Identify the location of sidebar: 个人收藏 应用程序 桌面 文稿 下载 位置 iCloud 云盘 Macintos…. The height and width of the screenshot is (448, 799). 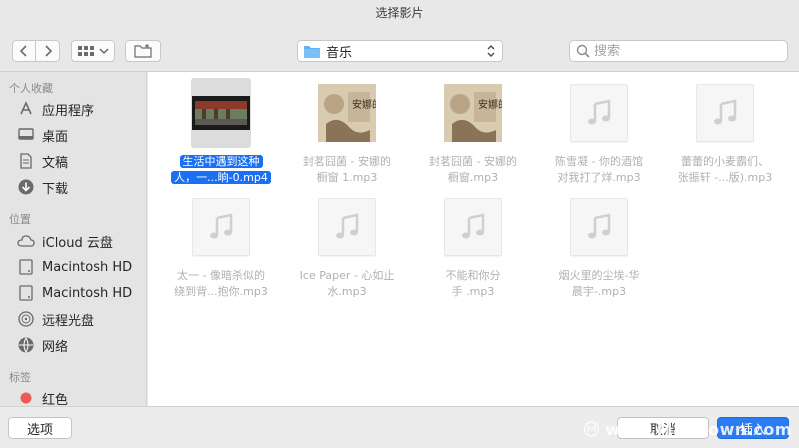
(73, 239).